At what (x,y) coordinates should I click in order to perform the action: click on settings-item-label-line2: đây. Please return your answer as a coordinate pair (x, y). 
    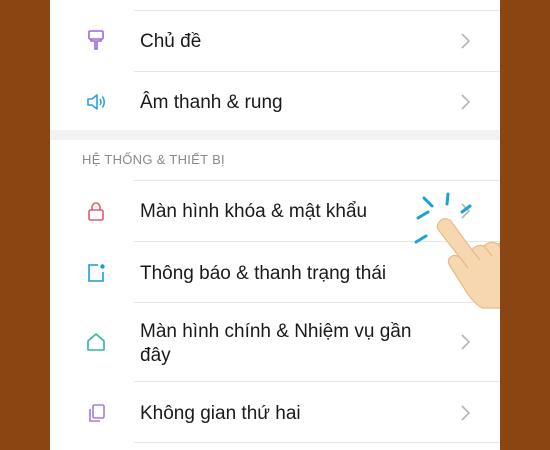
    Looking at the image, I should click on (155, 355).